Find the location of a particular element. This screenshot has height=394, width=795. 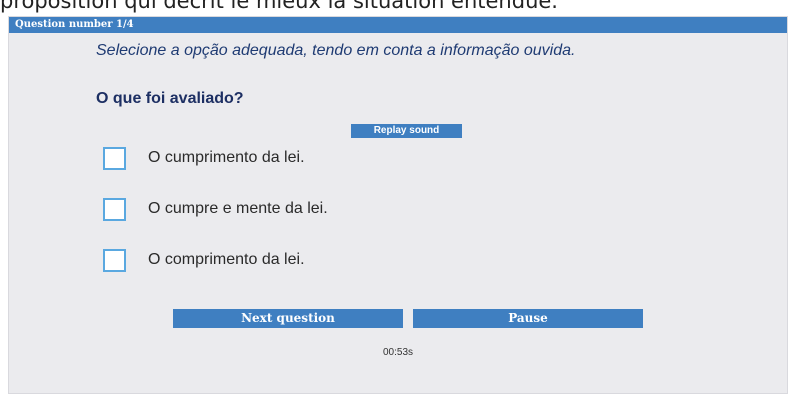

option-1-checkbox is located at coordinates (114, 158).